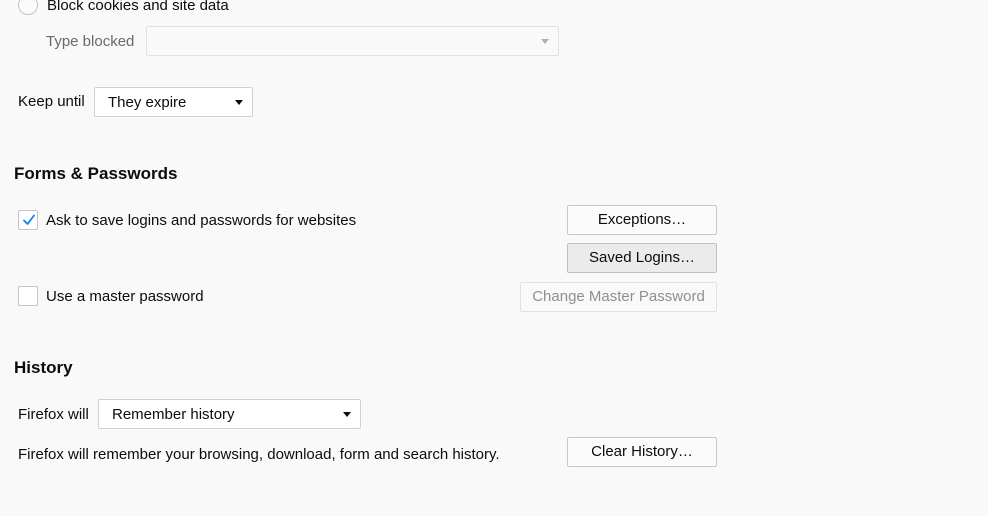  I want to click on history-heading: History, so click(43, 367).